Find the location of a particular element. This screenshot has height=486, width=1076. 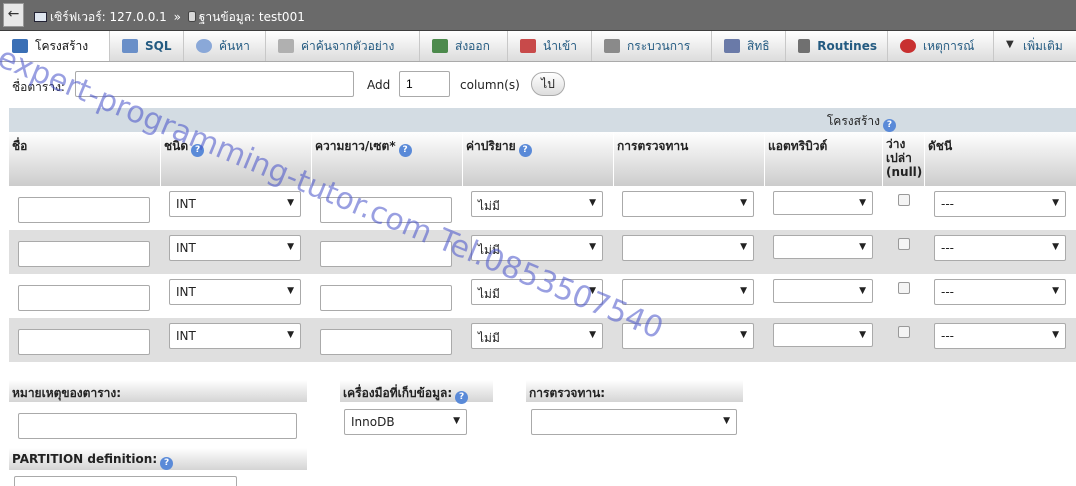

tab-privileges: สิทธิ is located at coordinates (749, 46).